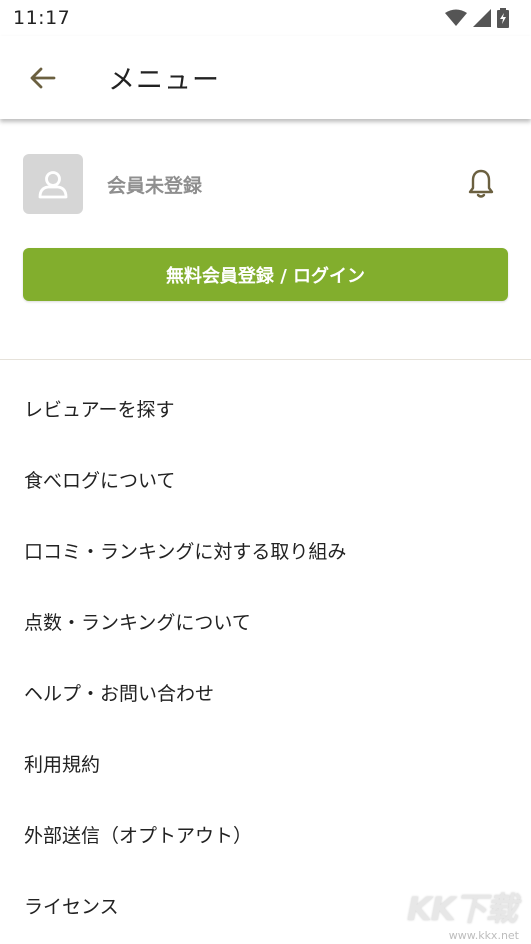 This screenshot has height=944, width=531. Describe the element at coordinates (482, 18) in the screenshot. I see `signal-icon` at that location.